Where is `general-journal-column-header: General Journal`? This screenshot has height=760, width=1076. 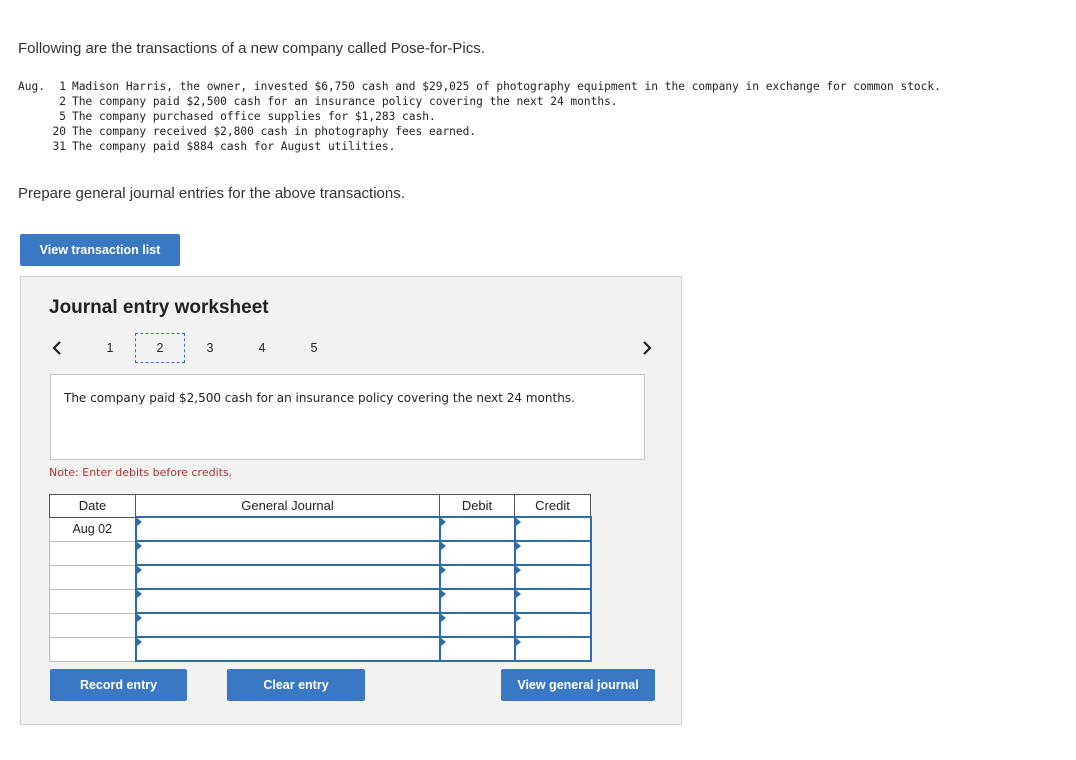
general-journal-column-header: General Journal is located at coordinates (287, 506).